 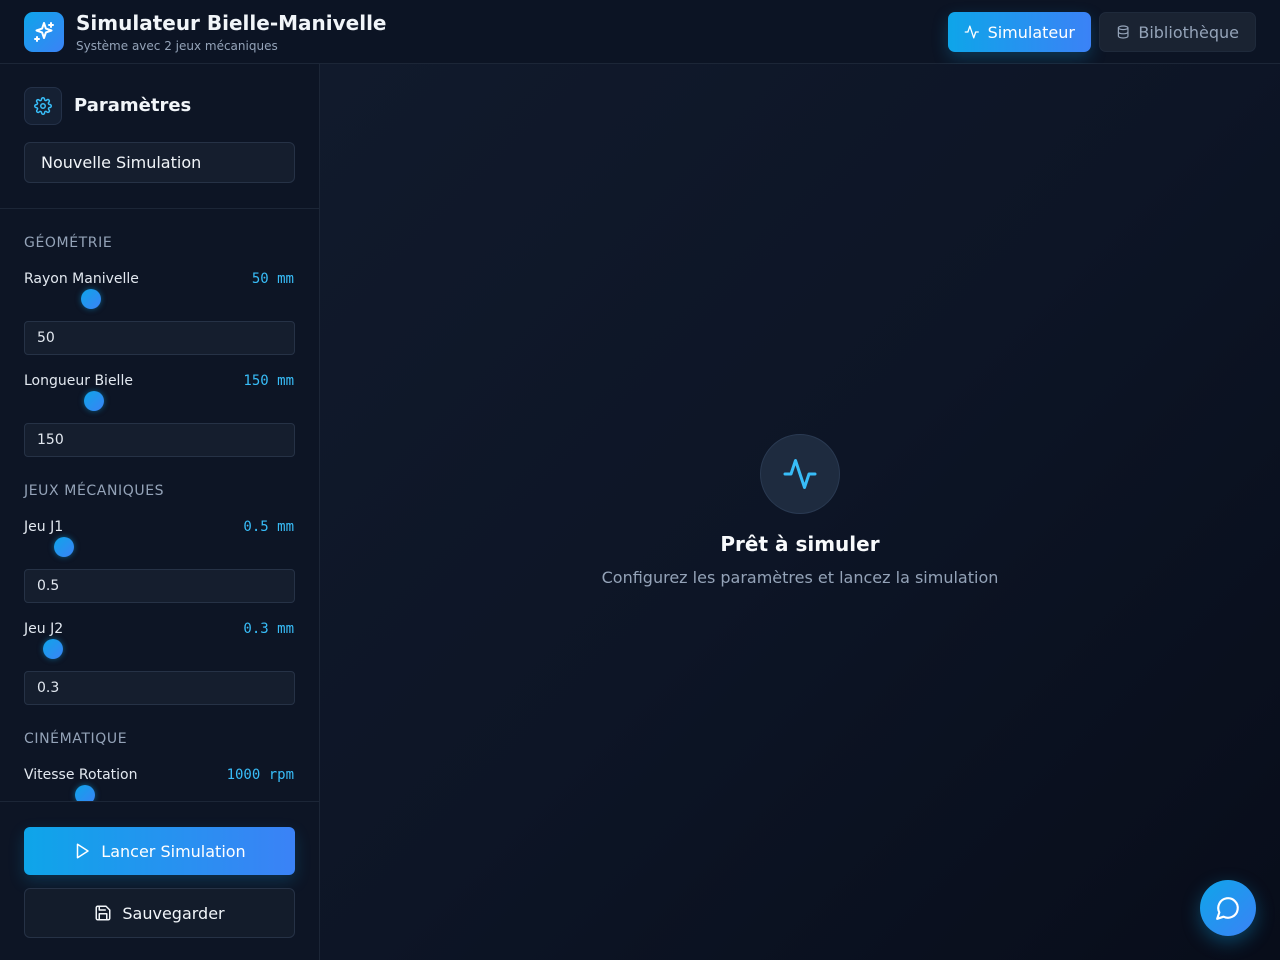 What do you see at coordinates (173, 913) in the screenshot?
I see `save-label: Sauvegarder` at bounding box center [173, 913].